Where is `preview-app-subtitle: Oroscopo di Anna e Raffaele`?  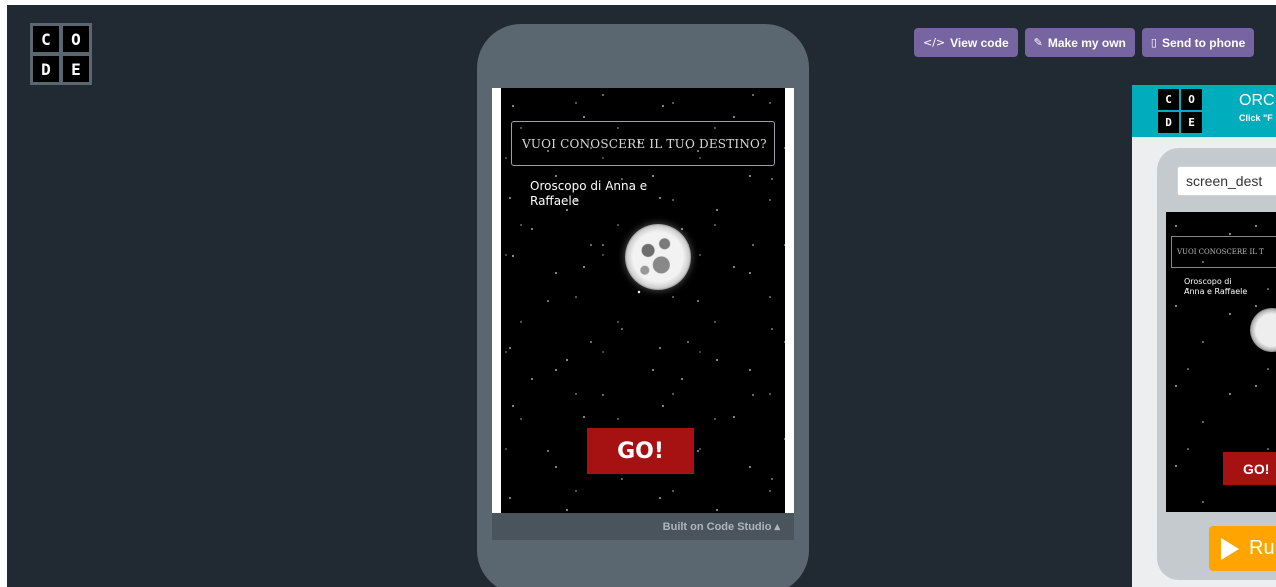
preview-app-subtitle: Oroscopo di Anna e Raffaele is located at coordinates (1216, 286).